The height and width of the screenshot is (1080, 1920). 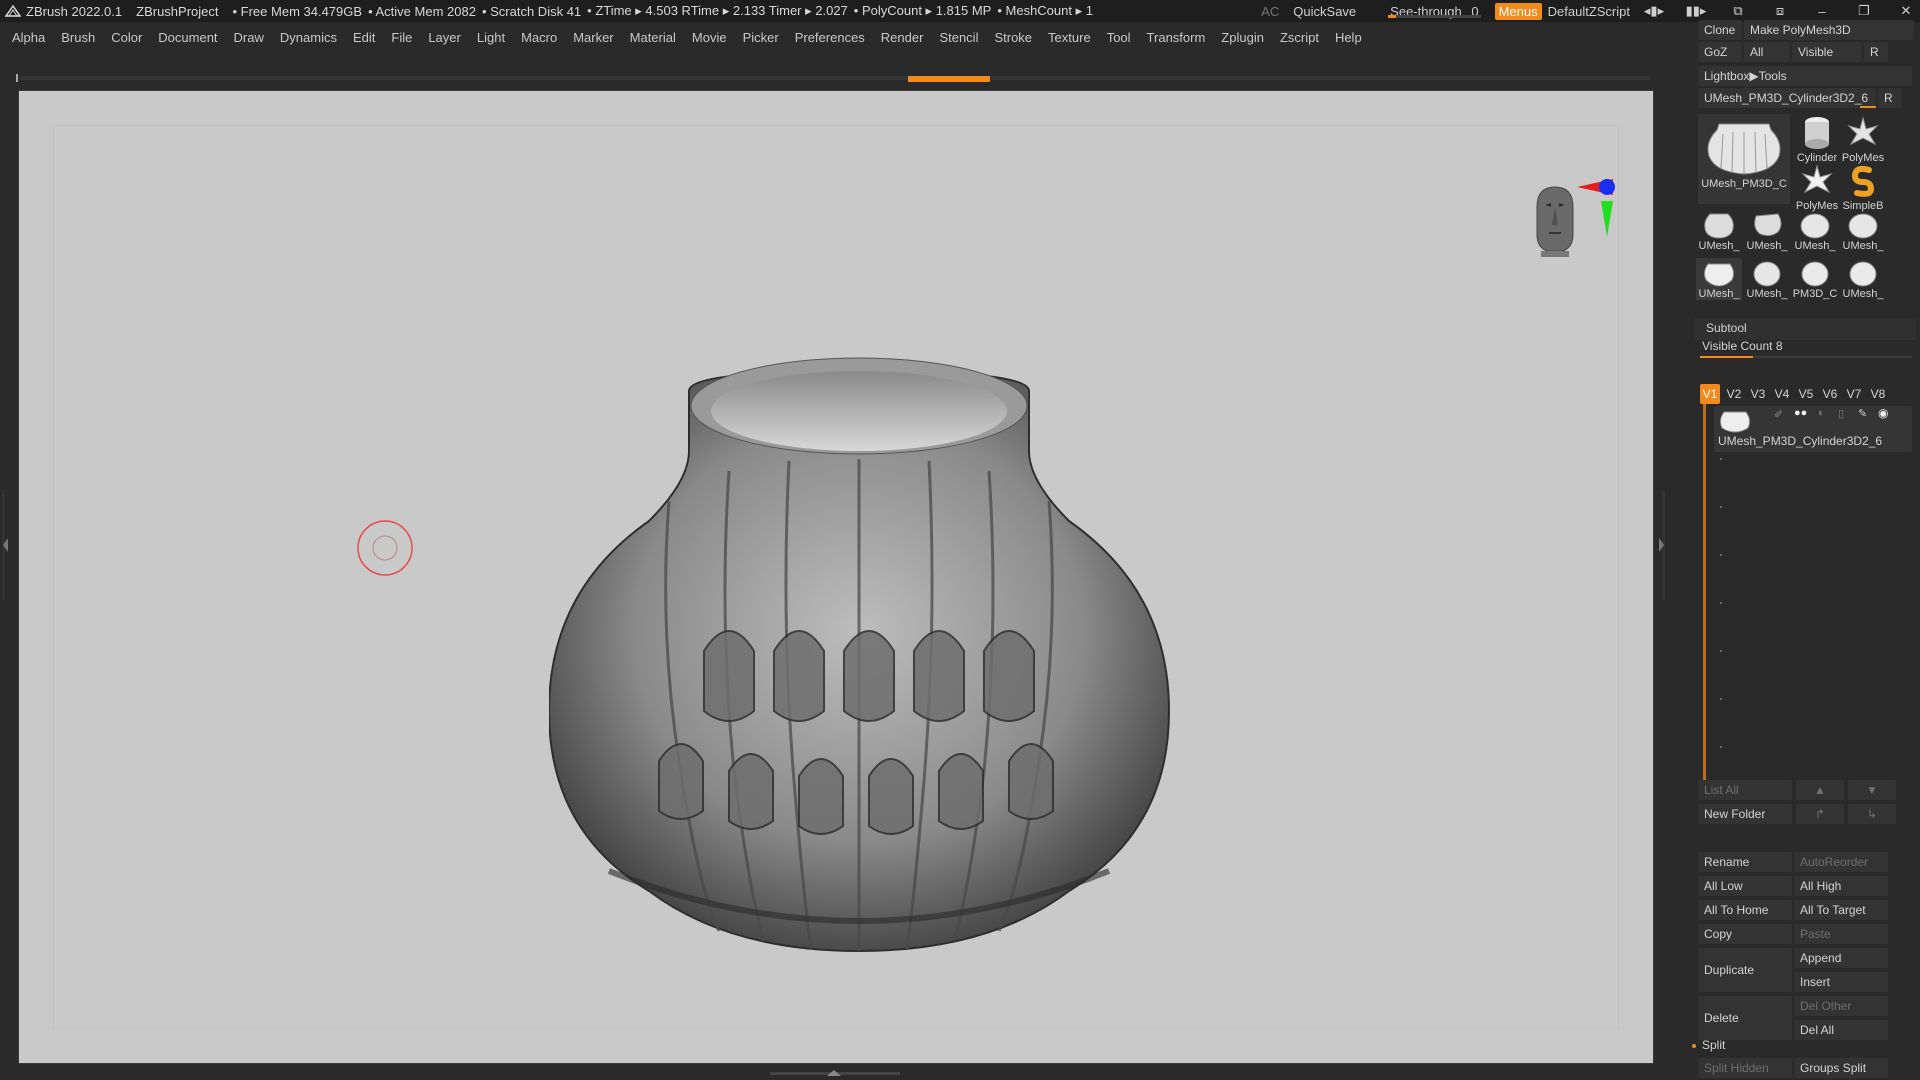 I want to click on menu-zscript: Zscript, so click(x=1299, y=37).